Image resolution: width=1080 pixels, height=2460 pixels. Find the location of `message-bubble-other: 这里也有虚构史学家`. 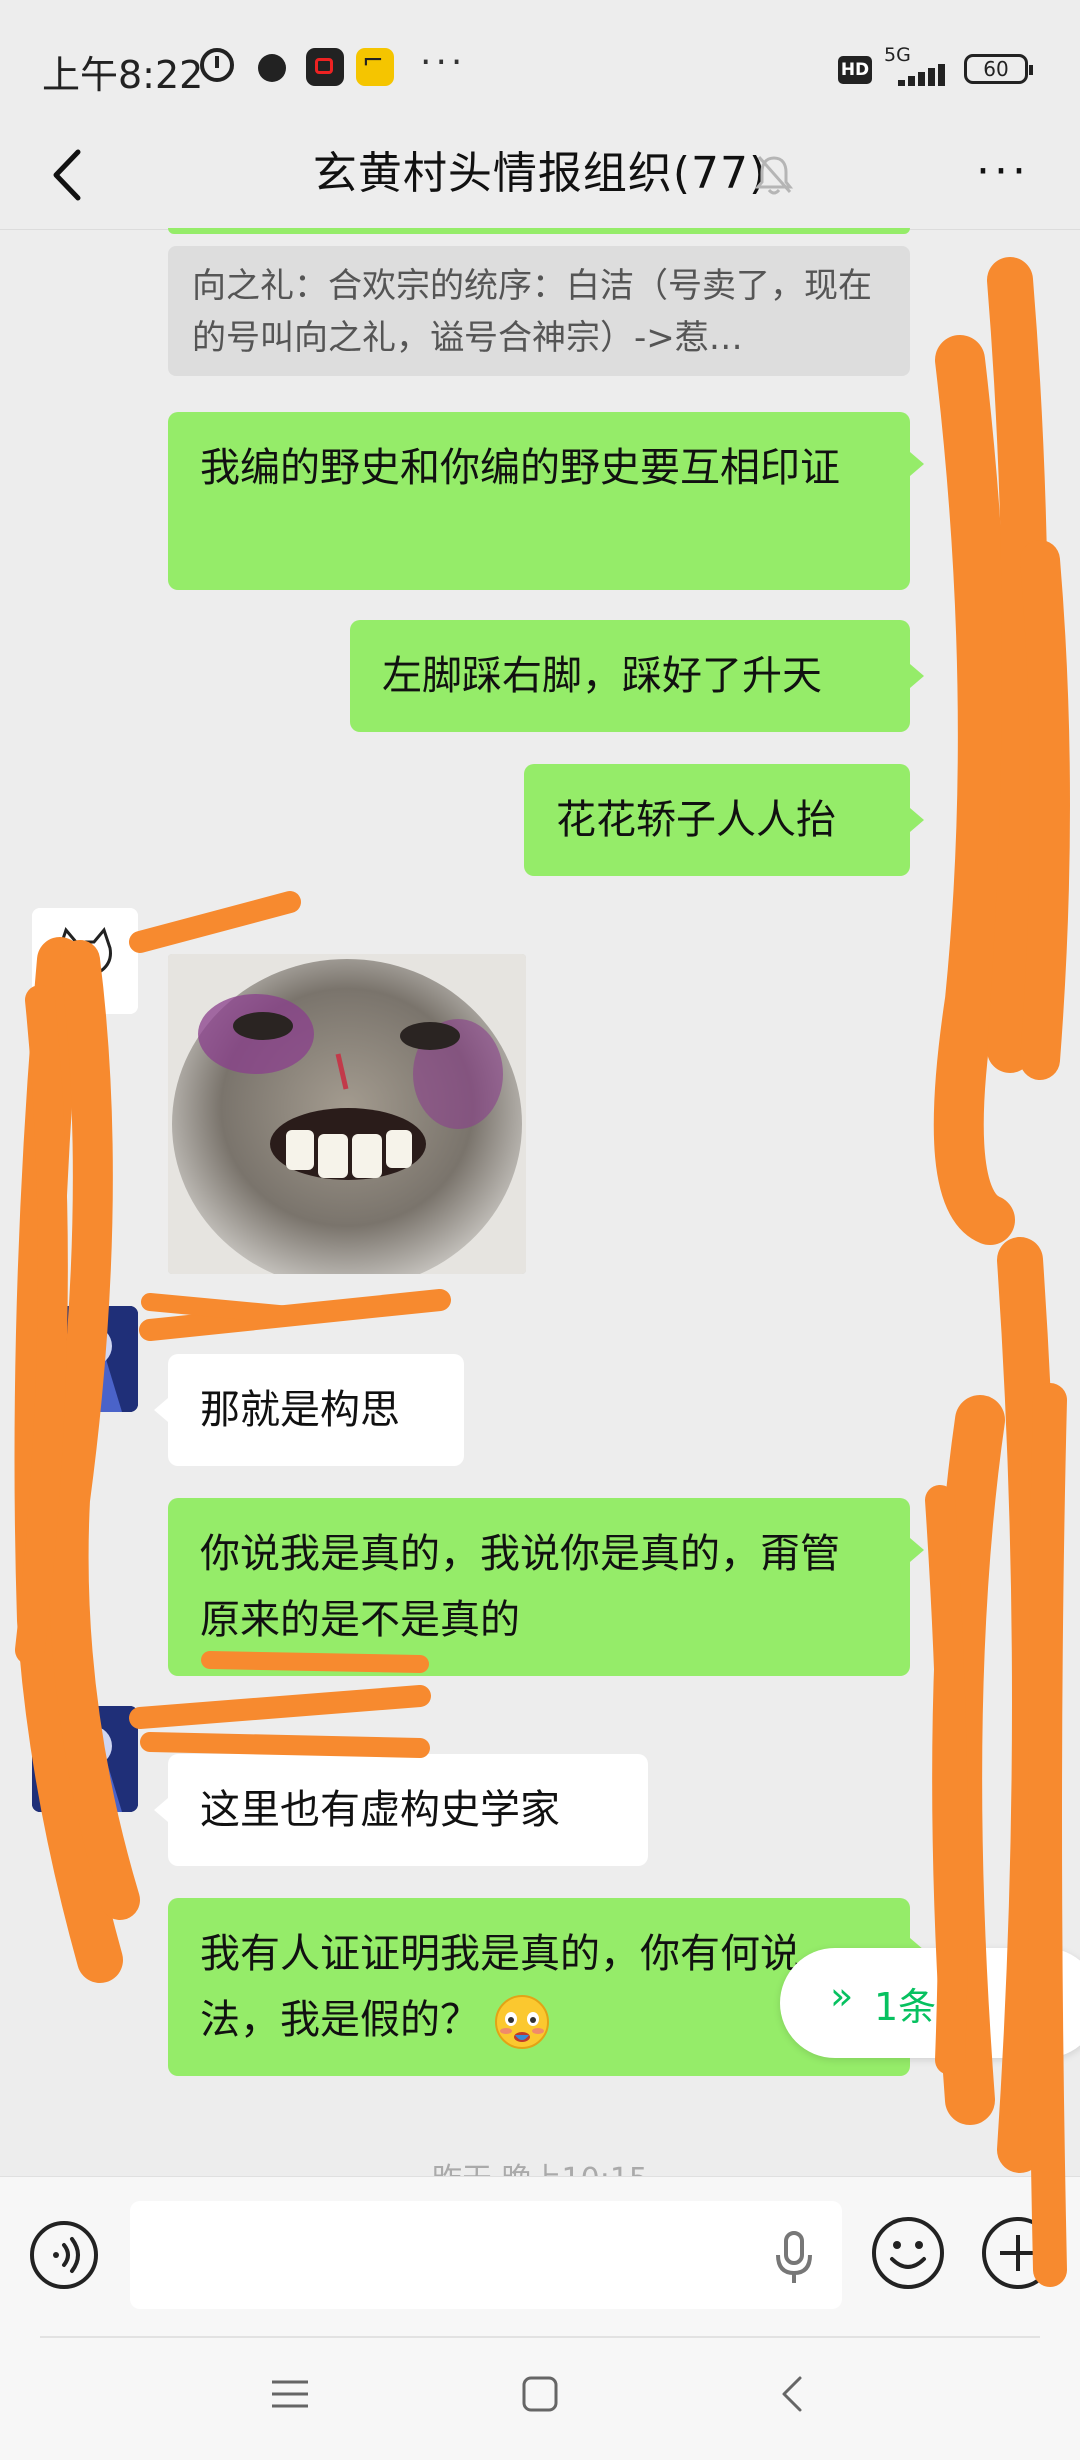

message-bubble-other: 这里也有虚构史学家 is located at coordinates (408, 1810).